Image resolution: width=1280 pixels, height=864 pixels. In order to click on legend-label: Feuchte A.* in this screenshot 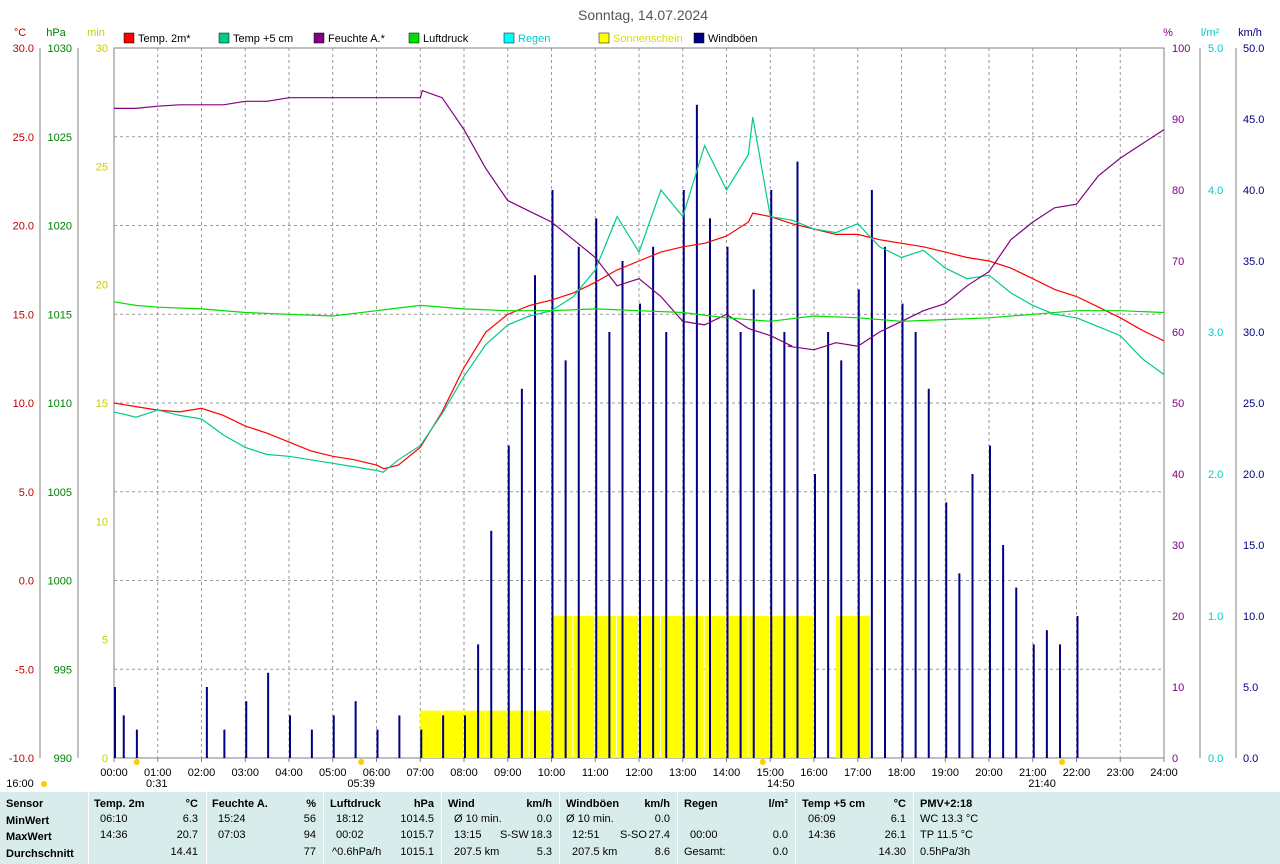, I will do `click(357, 39)`.